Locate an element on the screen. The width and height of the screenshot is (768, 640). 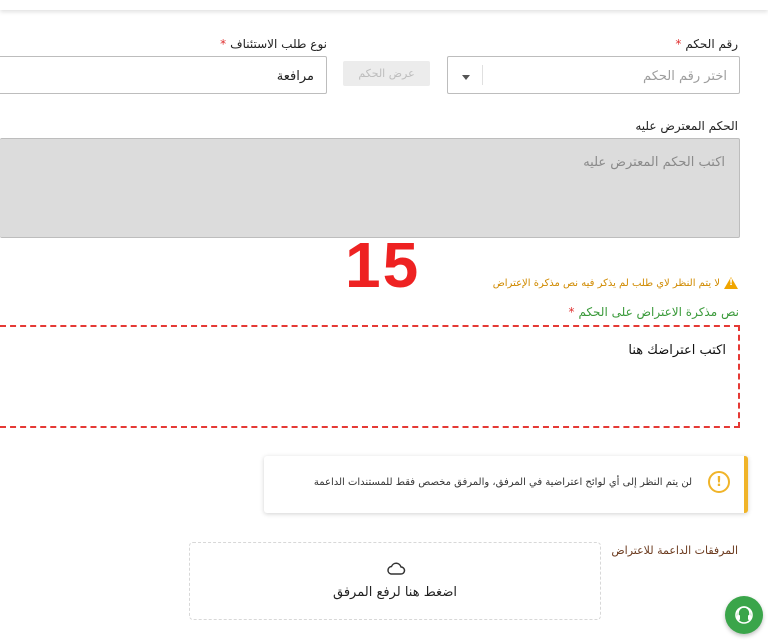
headset-icon is located at coordinates (744, 615).